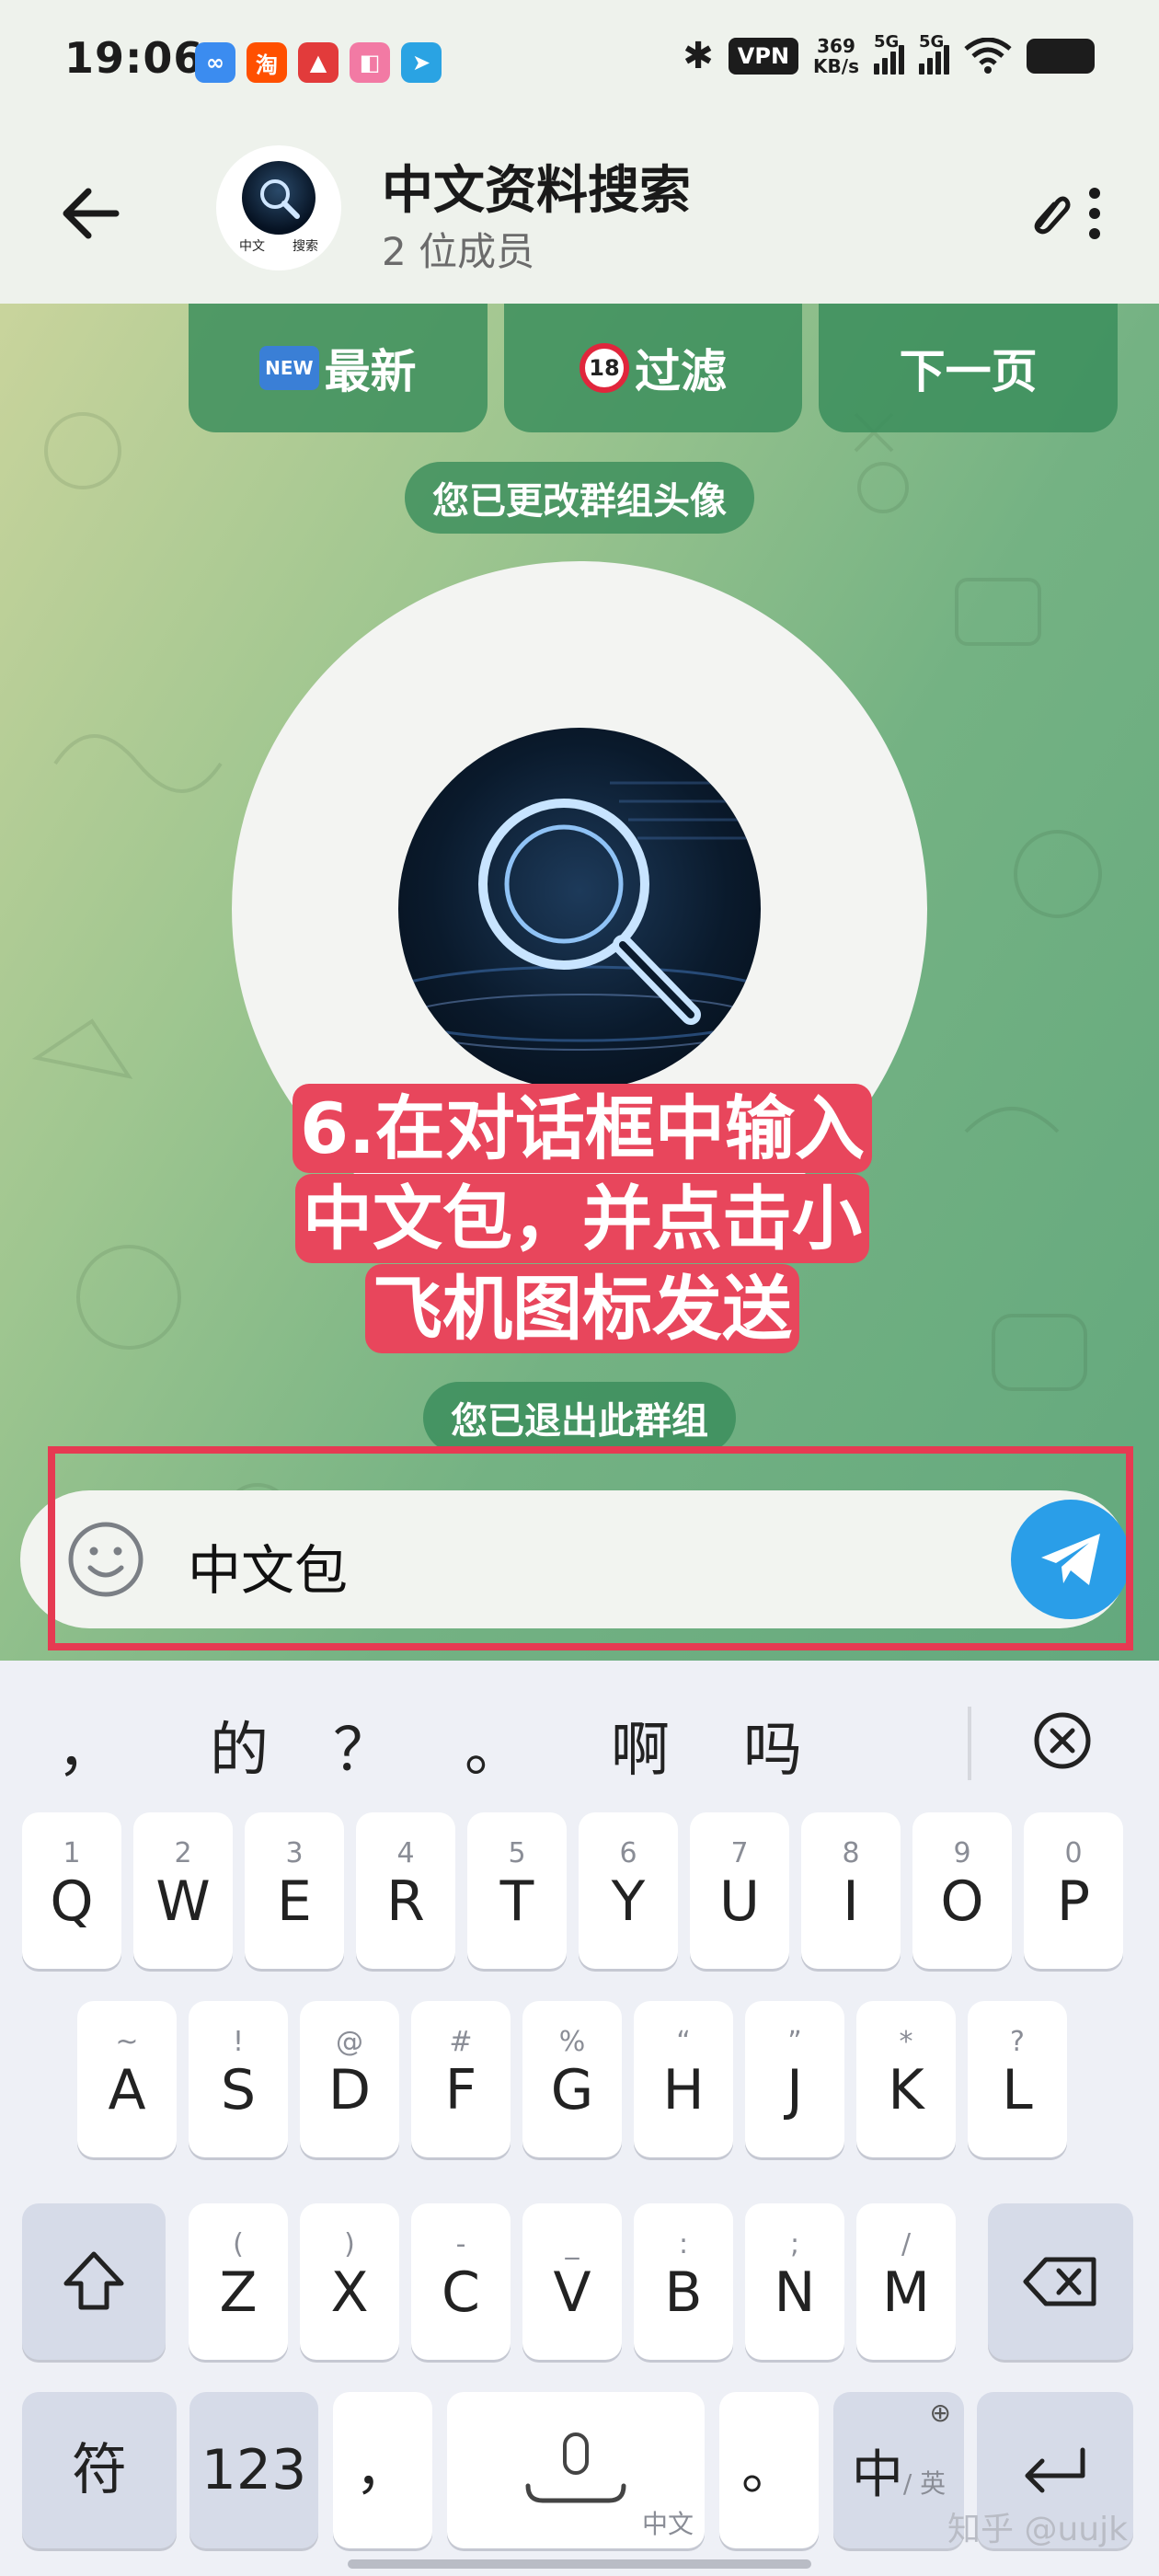  What do you see at coordinates (579, 1418) in the screenshot?
I see `service-message: 您已退出此群组` at bounding box center [579, 1418].